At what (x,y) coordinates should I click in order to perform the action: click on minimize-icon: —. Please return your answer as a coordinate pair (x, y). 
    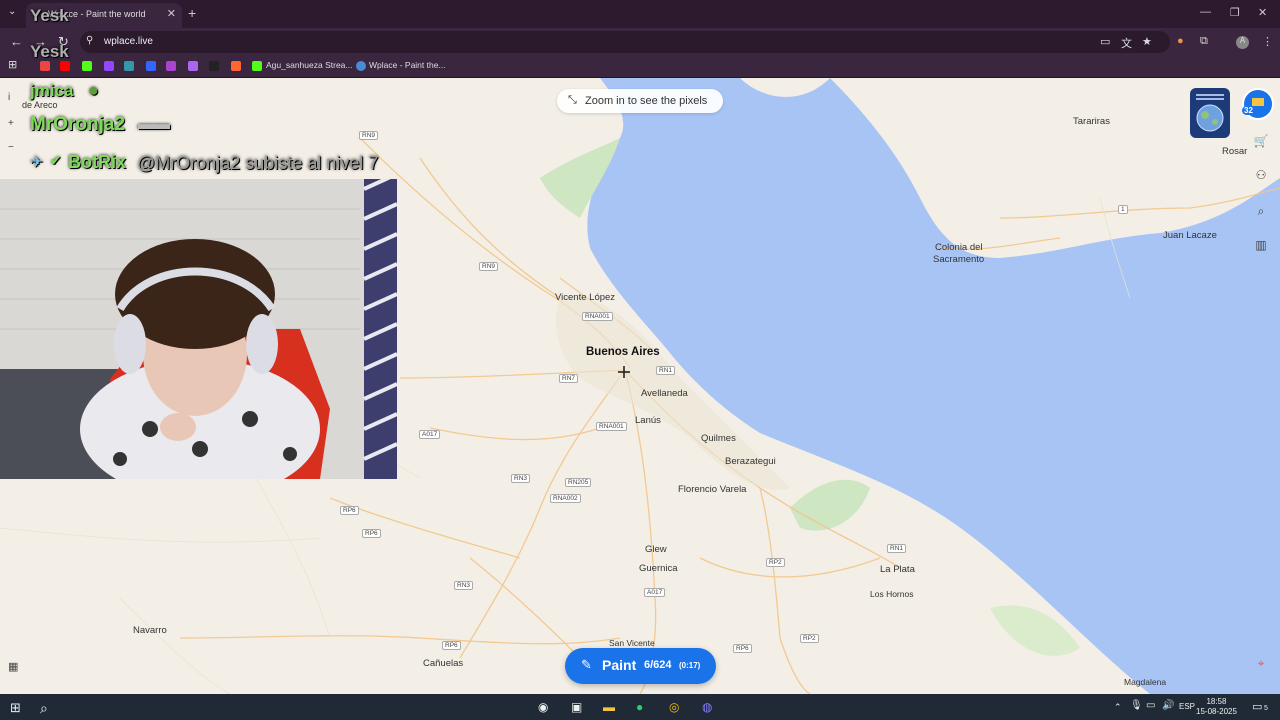
    Looking at the image, I should click on (1205, 12).